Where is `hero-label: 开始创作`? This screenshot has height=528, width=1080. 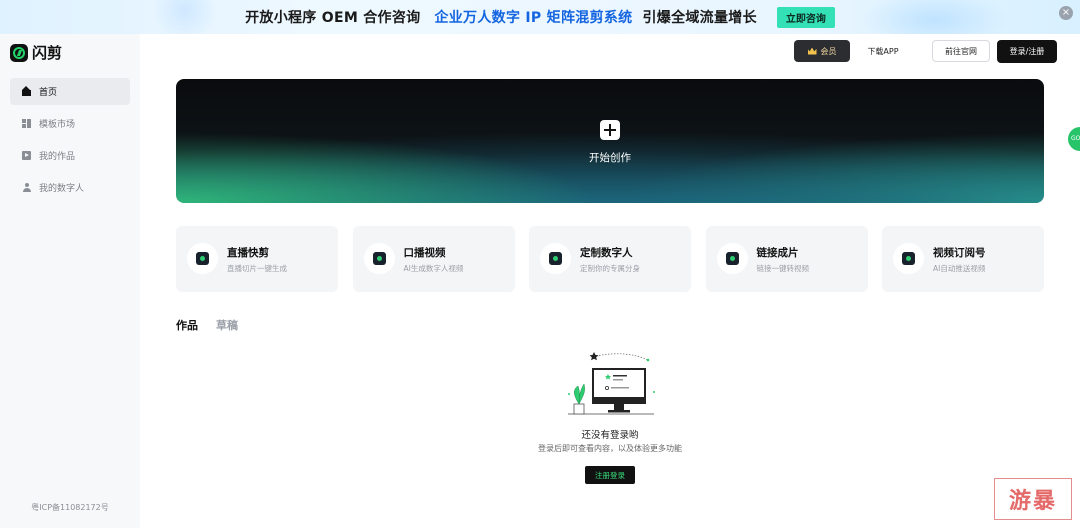 hero-label: 开始创作 is located at coordinates (610, 158).